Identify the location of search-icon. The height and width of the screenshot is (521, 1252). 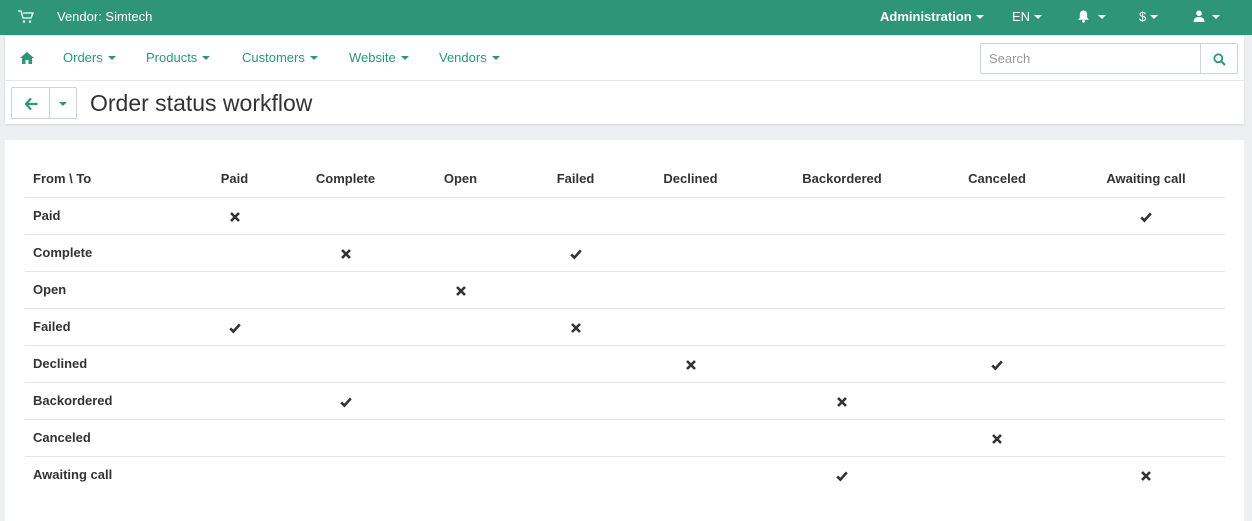
(1219, 59).